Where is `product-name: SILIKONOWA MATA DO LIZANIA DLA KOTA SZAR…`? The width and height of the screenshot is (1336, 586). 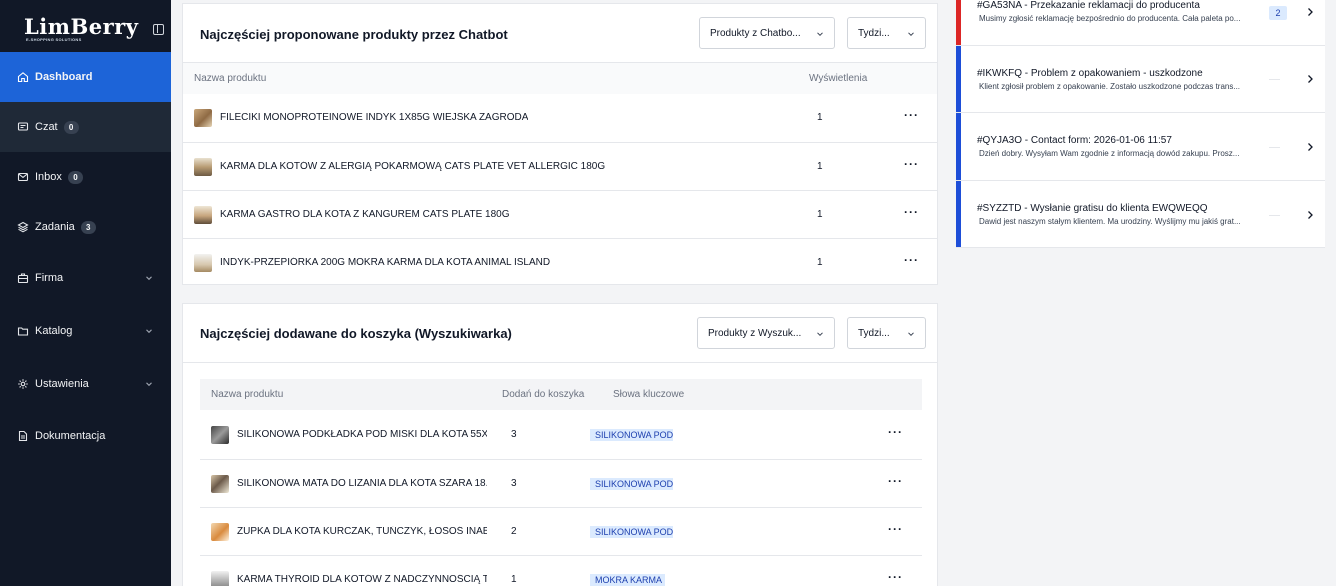 product-name: SILIKONOWA MATA DO LIZANIA DLA KOTA SZAR… is located at coordinates (362, 483).